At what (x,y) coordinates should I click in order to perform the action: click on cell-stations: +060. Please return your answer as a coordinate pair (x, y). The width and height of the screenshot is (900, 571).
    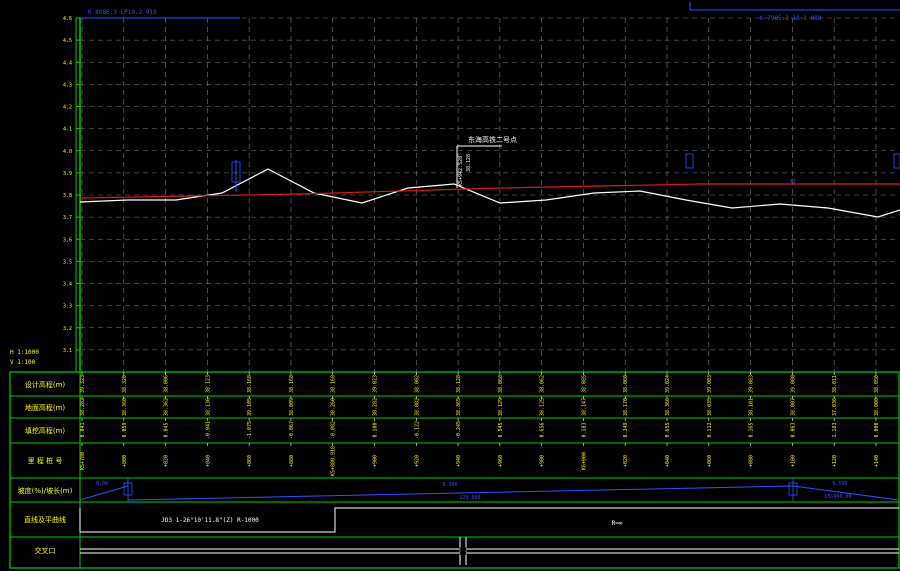
    Looking at the image, I should click on (710, 461).